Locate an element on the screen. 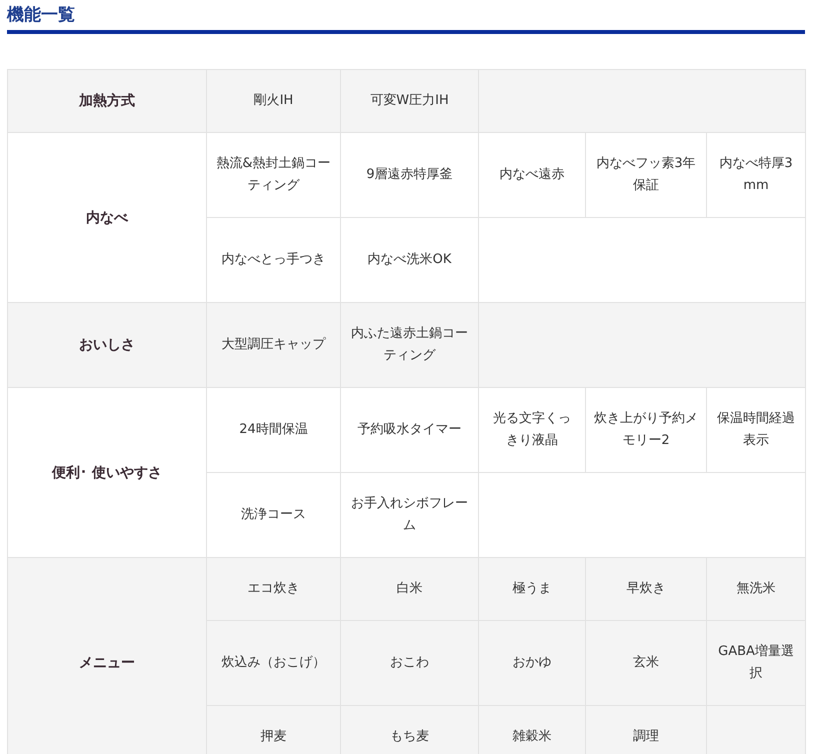  table-cell: GABA増量選択 is located at coordinates (756, 663).